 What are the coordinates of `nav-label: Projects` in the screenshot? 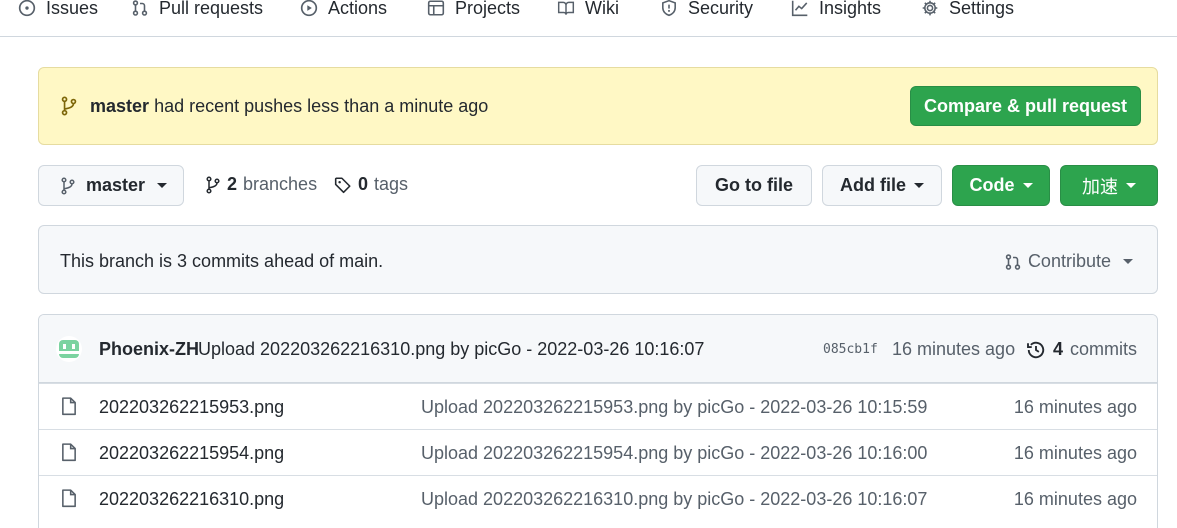 It's located at (488, 9).